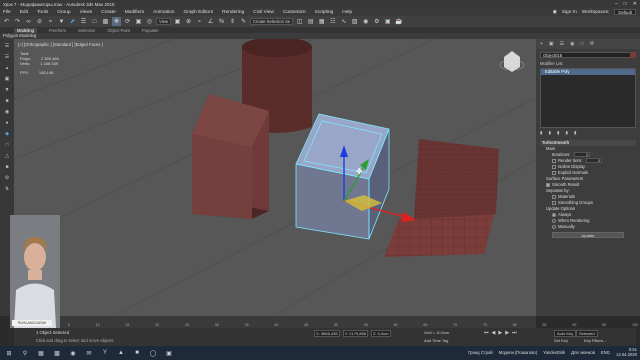 The height and width of the screenshot is (360, 640). What do you see at coordinates (9, 353) in the screenshot?
I see `start-icon: ⊞` at bounding box center [9, 353].